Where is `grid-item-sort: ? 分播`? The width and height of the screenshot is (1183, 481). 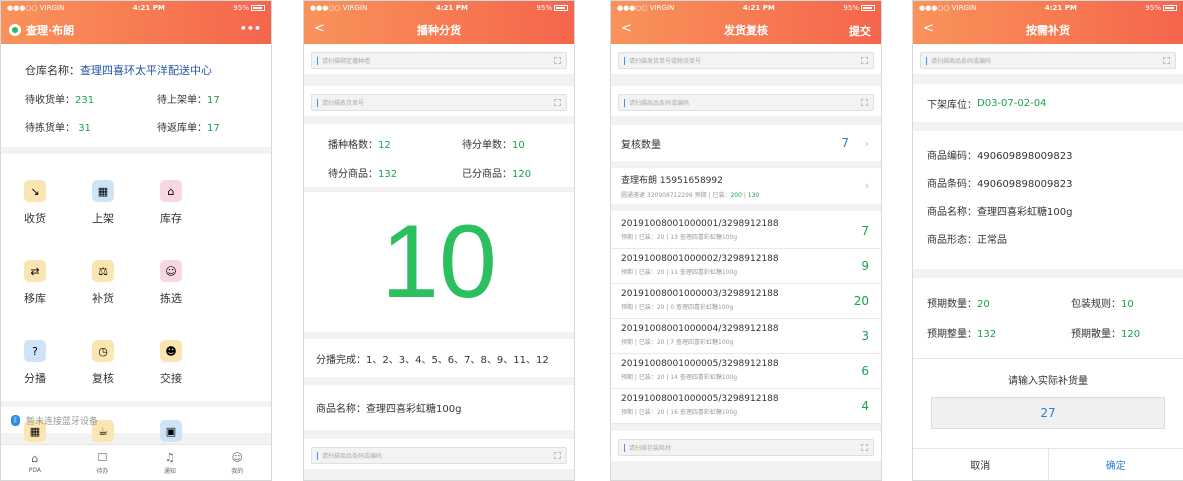 grid-item-sort: ? 分播 is located at coordinates (35, 380).